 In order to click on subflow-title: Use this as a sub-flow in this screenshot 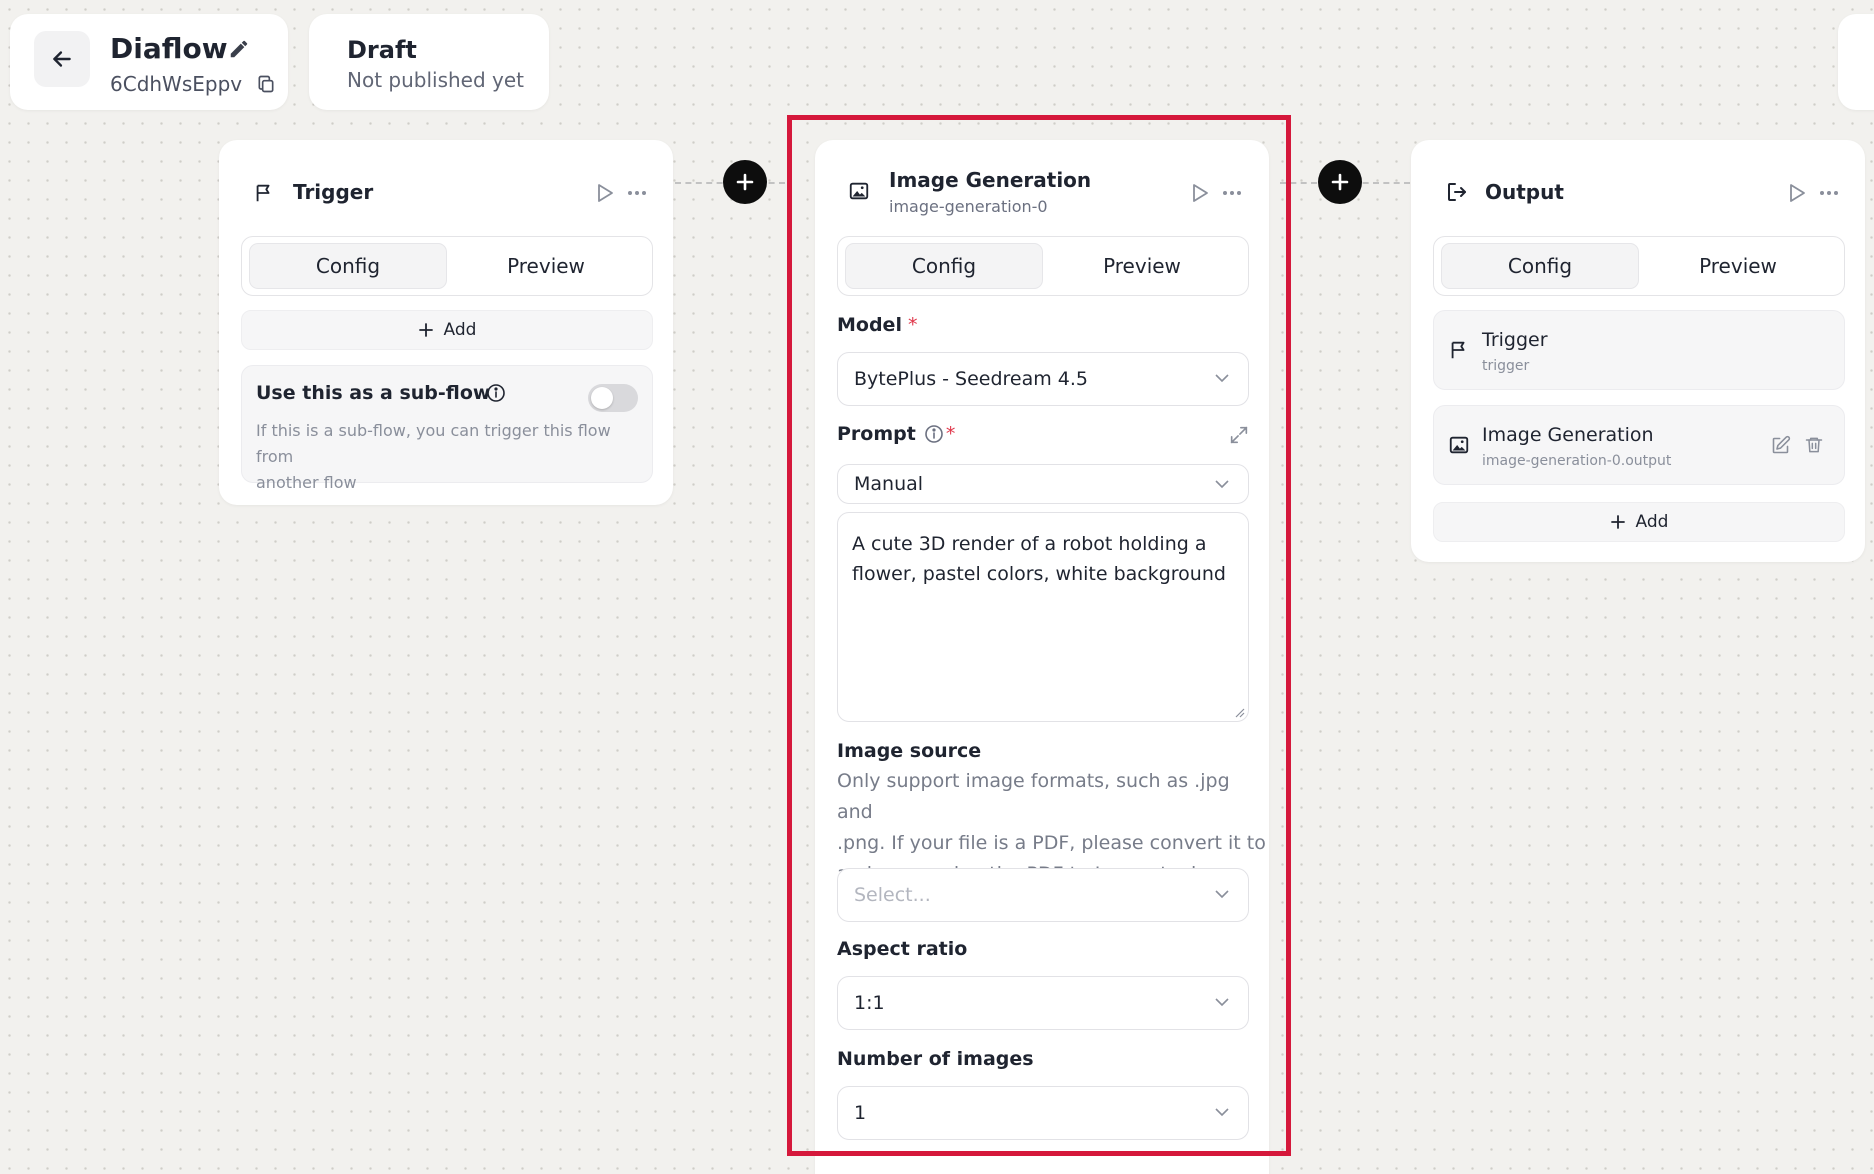, I will do `click(373, 393)`.